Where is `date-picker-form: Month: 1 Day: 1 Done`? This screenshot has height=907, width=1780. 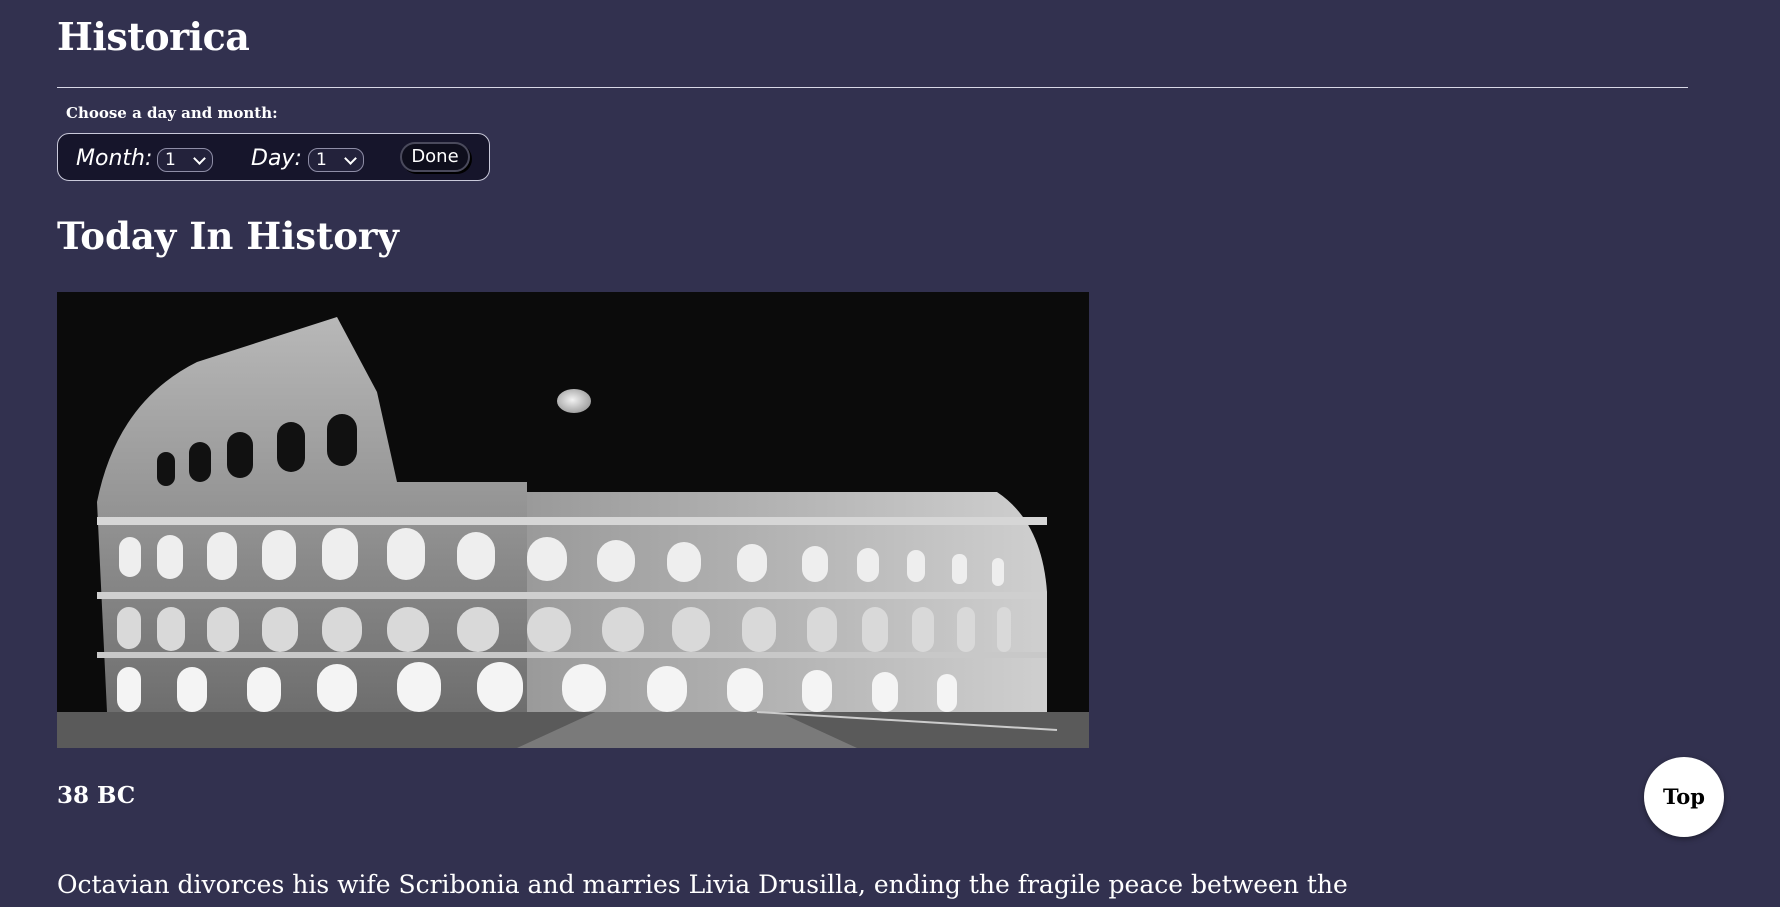 date-picker-form: Month: 1 Day: 1 Done is located at coordinates (273, 157).